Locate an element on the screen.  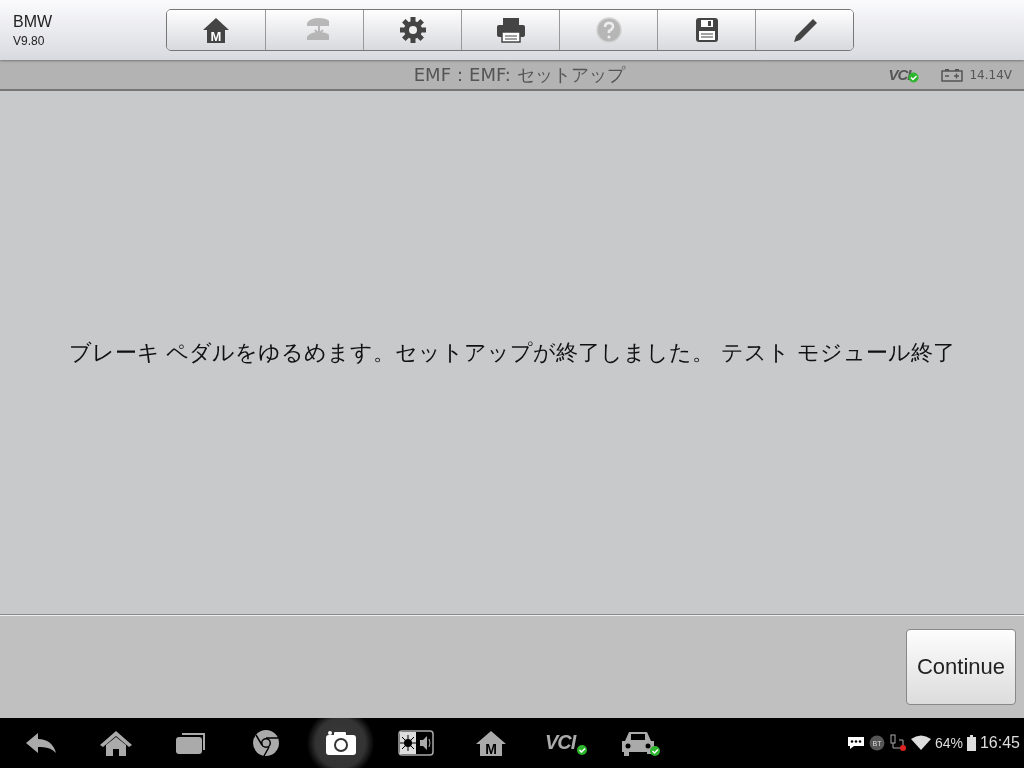
help-icon is located at coordinates (608, 30).